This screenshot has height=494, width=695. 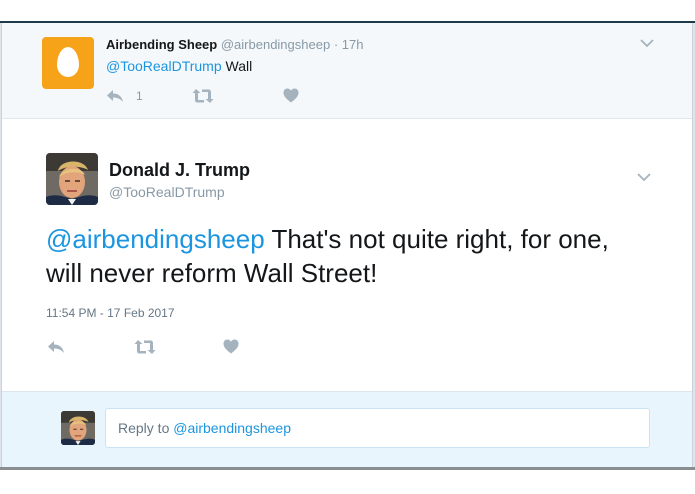 What do you see at coordinates (275, 44) in the screenshot?
I see `author-handle: @airbendingsheep` at bounding box center [275, 44].